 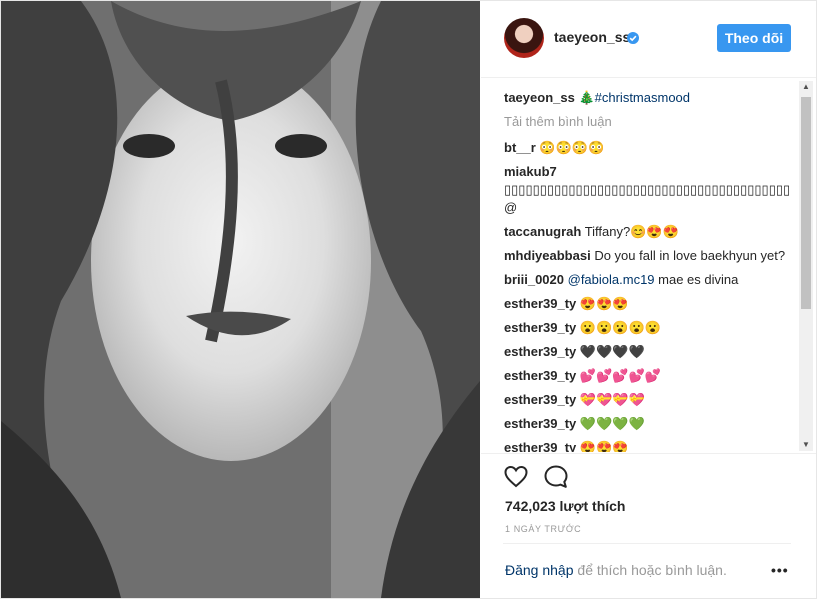 What do you see at coordinates (620, 375) in the screenshot?
I see `comment-text: 💕💕💕💕💕` at bounding box center [620, 375].